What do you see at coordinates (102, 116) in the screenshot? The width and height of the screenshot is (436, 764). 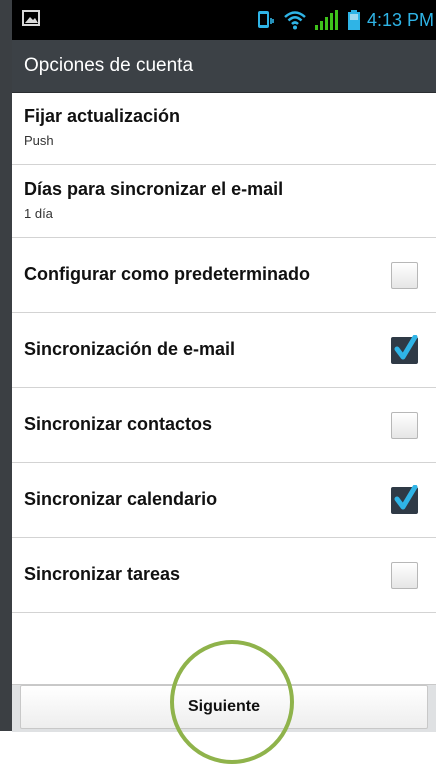 I see `setting-title: Fijar actualización` at bounding box center [102, 116].